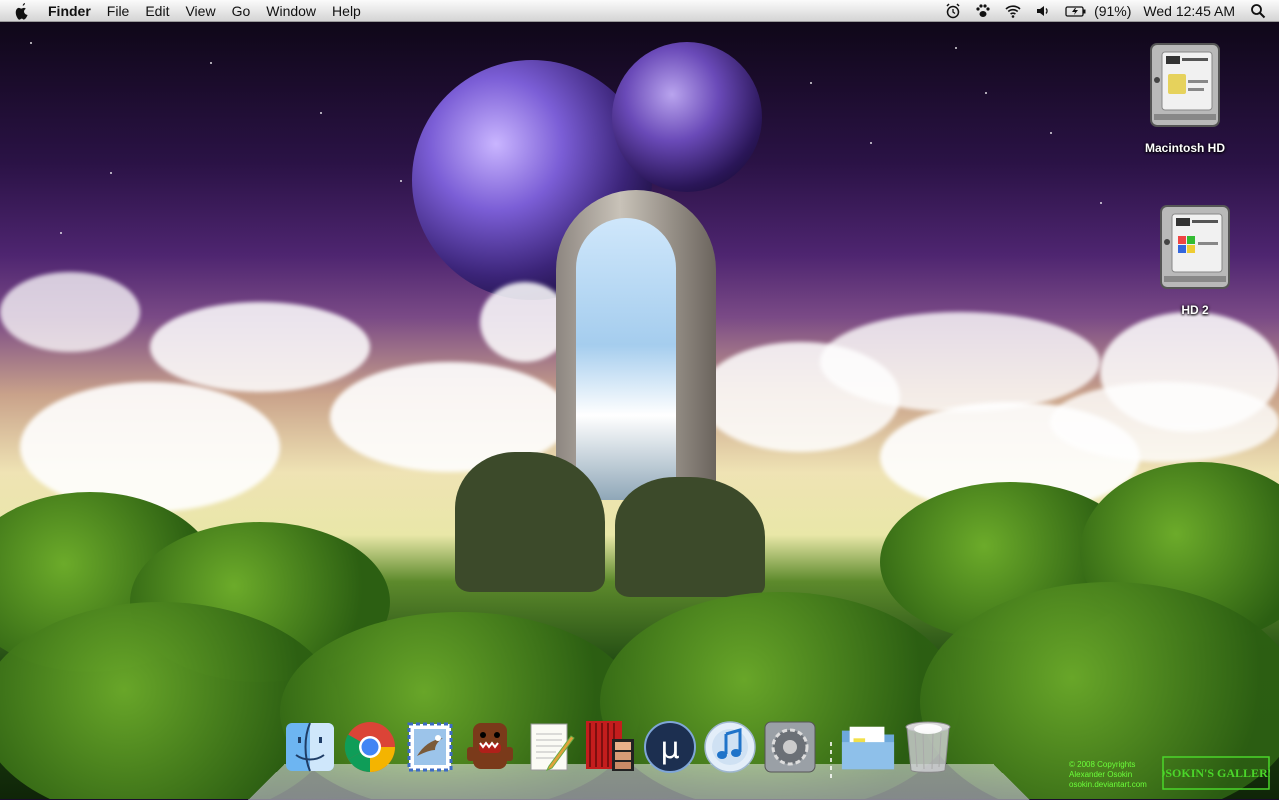 The image size is (1279, 800). What do you see at coordinates (1184, 148) in the screenshot?
I see `desktop-icon-label: Macintosh HD` at bounding box center [1184, 148].